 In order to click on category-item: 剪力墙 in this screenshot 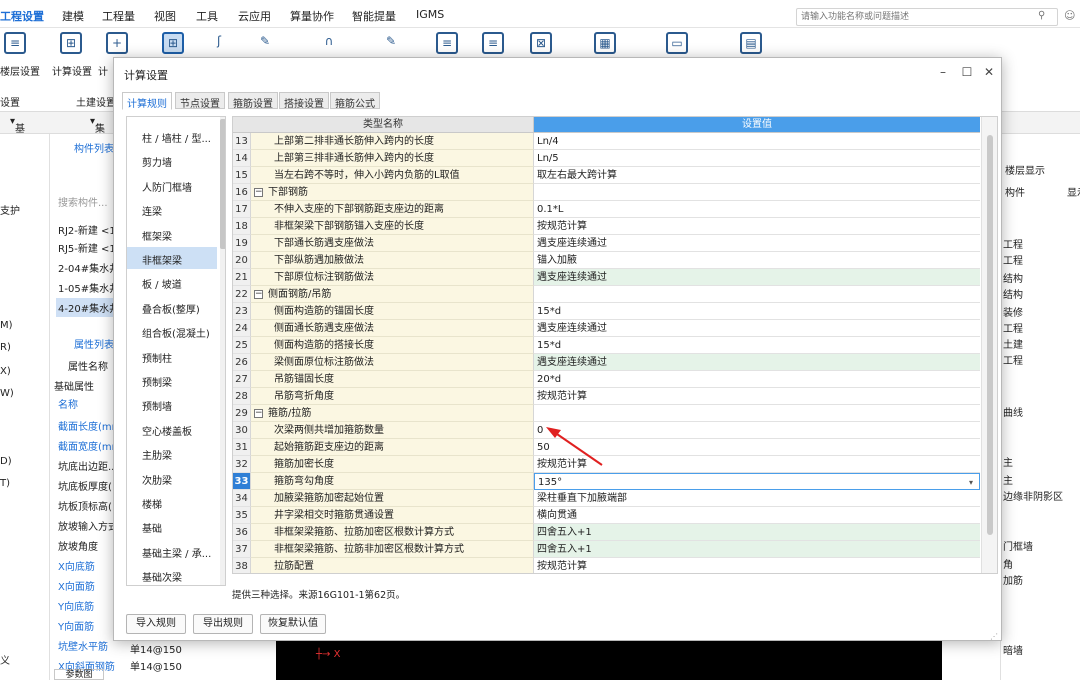, I will do `click(172, 160)`.